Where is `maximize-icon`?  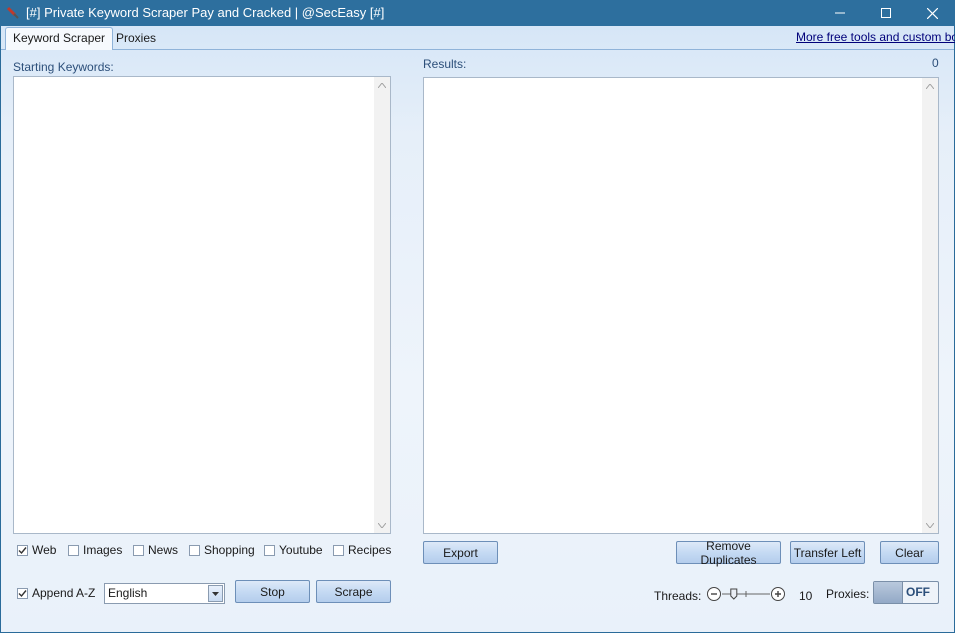 maximize-icon is located at coordinates (886, 13).